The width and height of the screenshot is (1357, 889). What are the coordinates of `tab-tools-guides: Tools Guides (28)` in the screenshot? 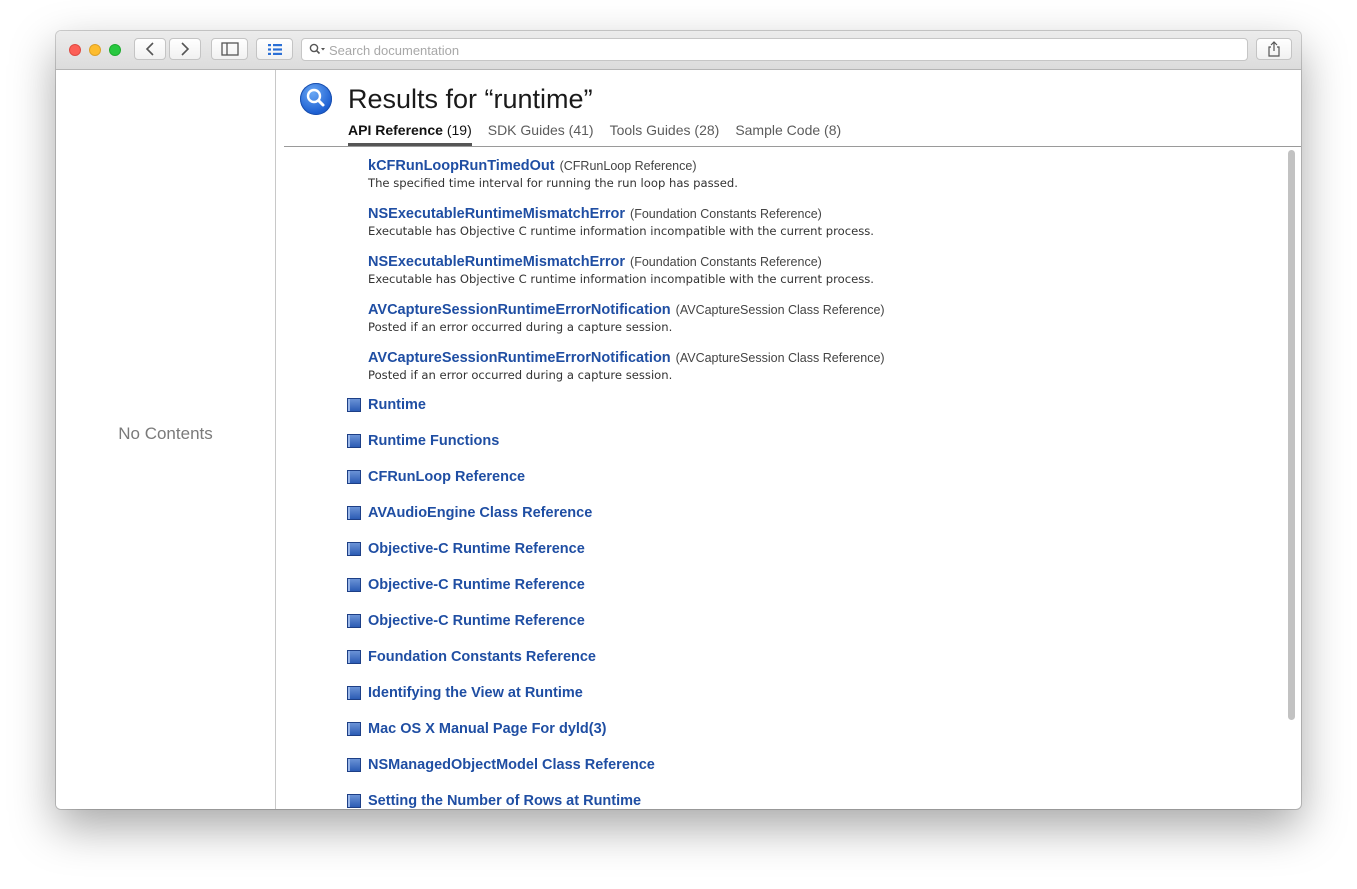 It's located at (665, 134).